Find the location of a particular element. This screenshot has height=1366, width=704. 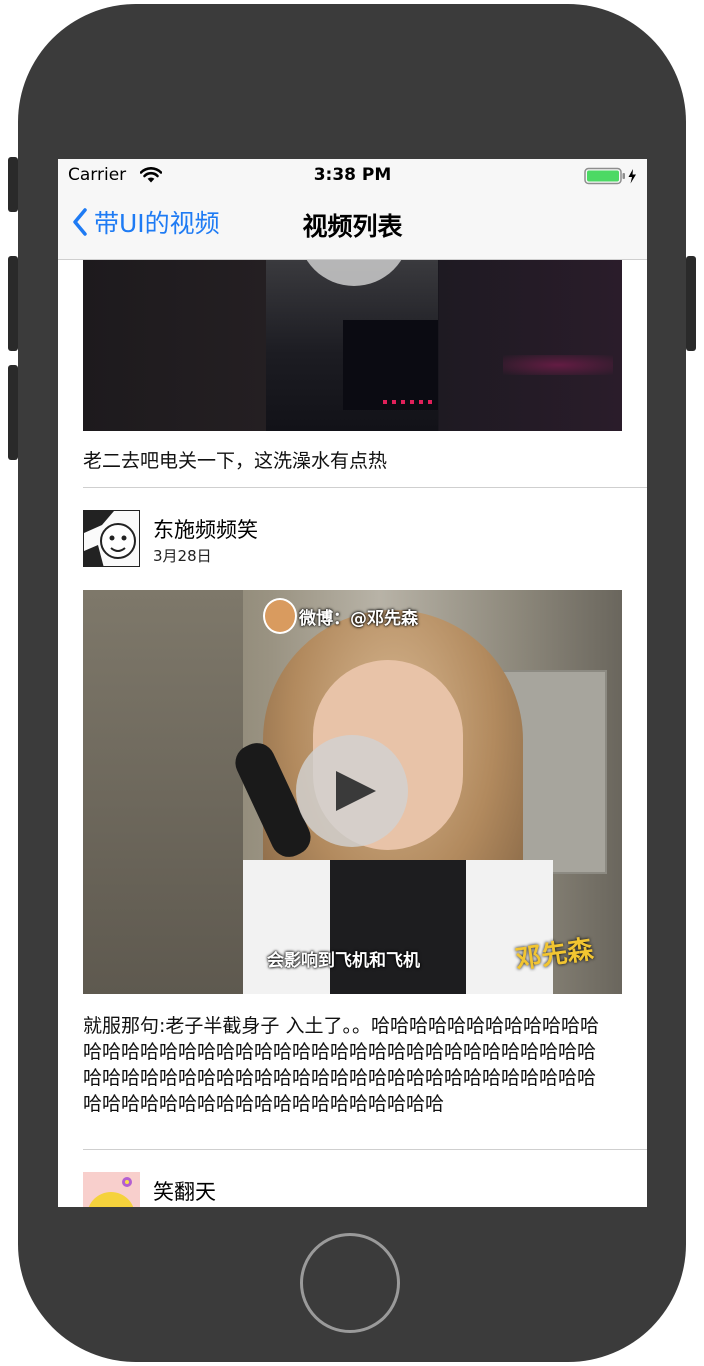

username: 笑翻天 is located at coordinates (184, 1191).